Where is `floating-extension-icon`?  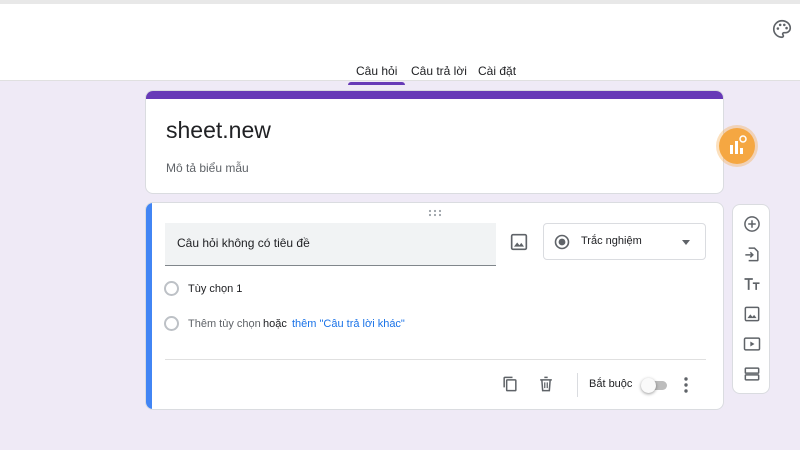 floating-extension-icon is located at coordinates (737, 146).